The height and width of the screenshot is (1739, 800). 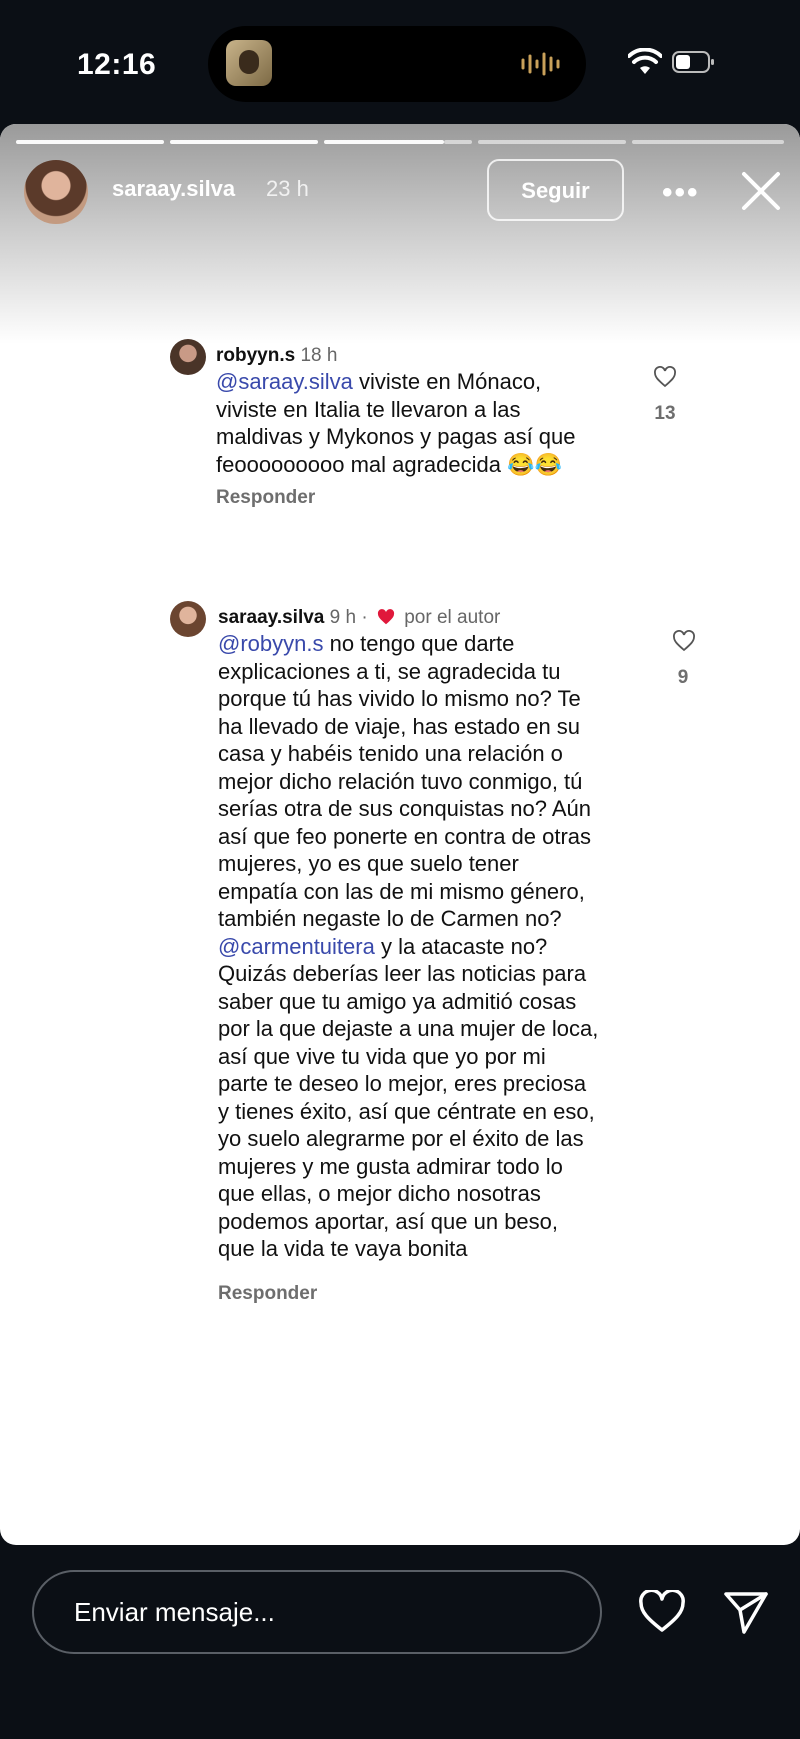 What do you see at coordinates (296, 946) in the screenshot?
I see `mention-link: @carmentuitera` at bounding box center [296, 946].